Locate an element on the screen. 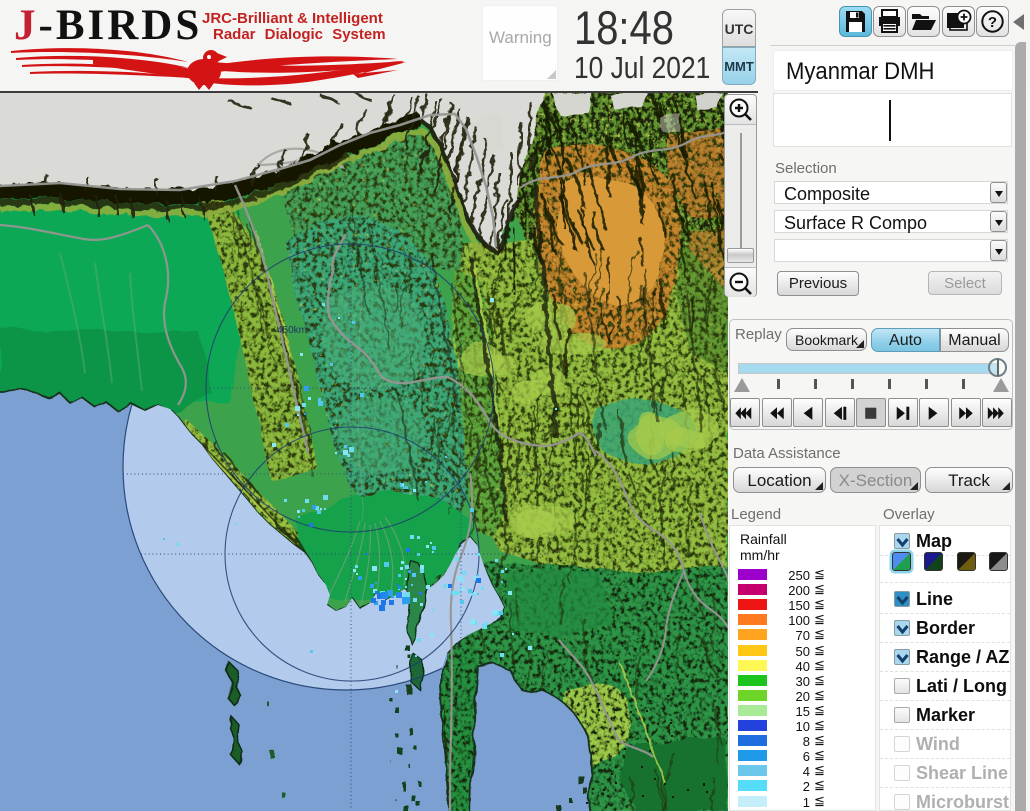 This screenshot has width=1030, height=811. svg-text: 450km is located at coordinates (292, 330).